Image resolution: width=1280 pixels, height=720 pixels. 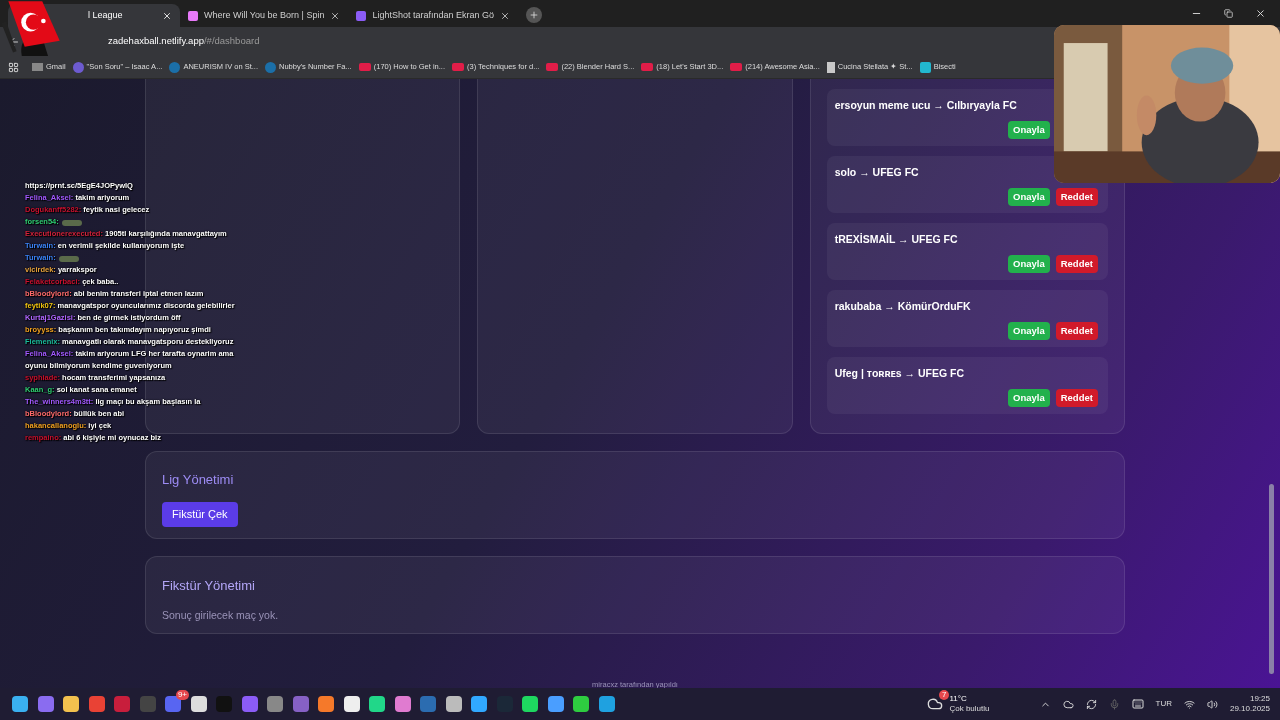 I want to click on weather-text: Çok bulutlu, so click(x=969, y=709).